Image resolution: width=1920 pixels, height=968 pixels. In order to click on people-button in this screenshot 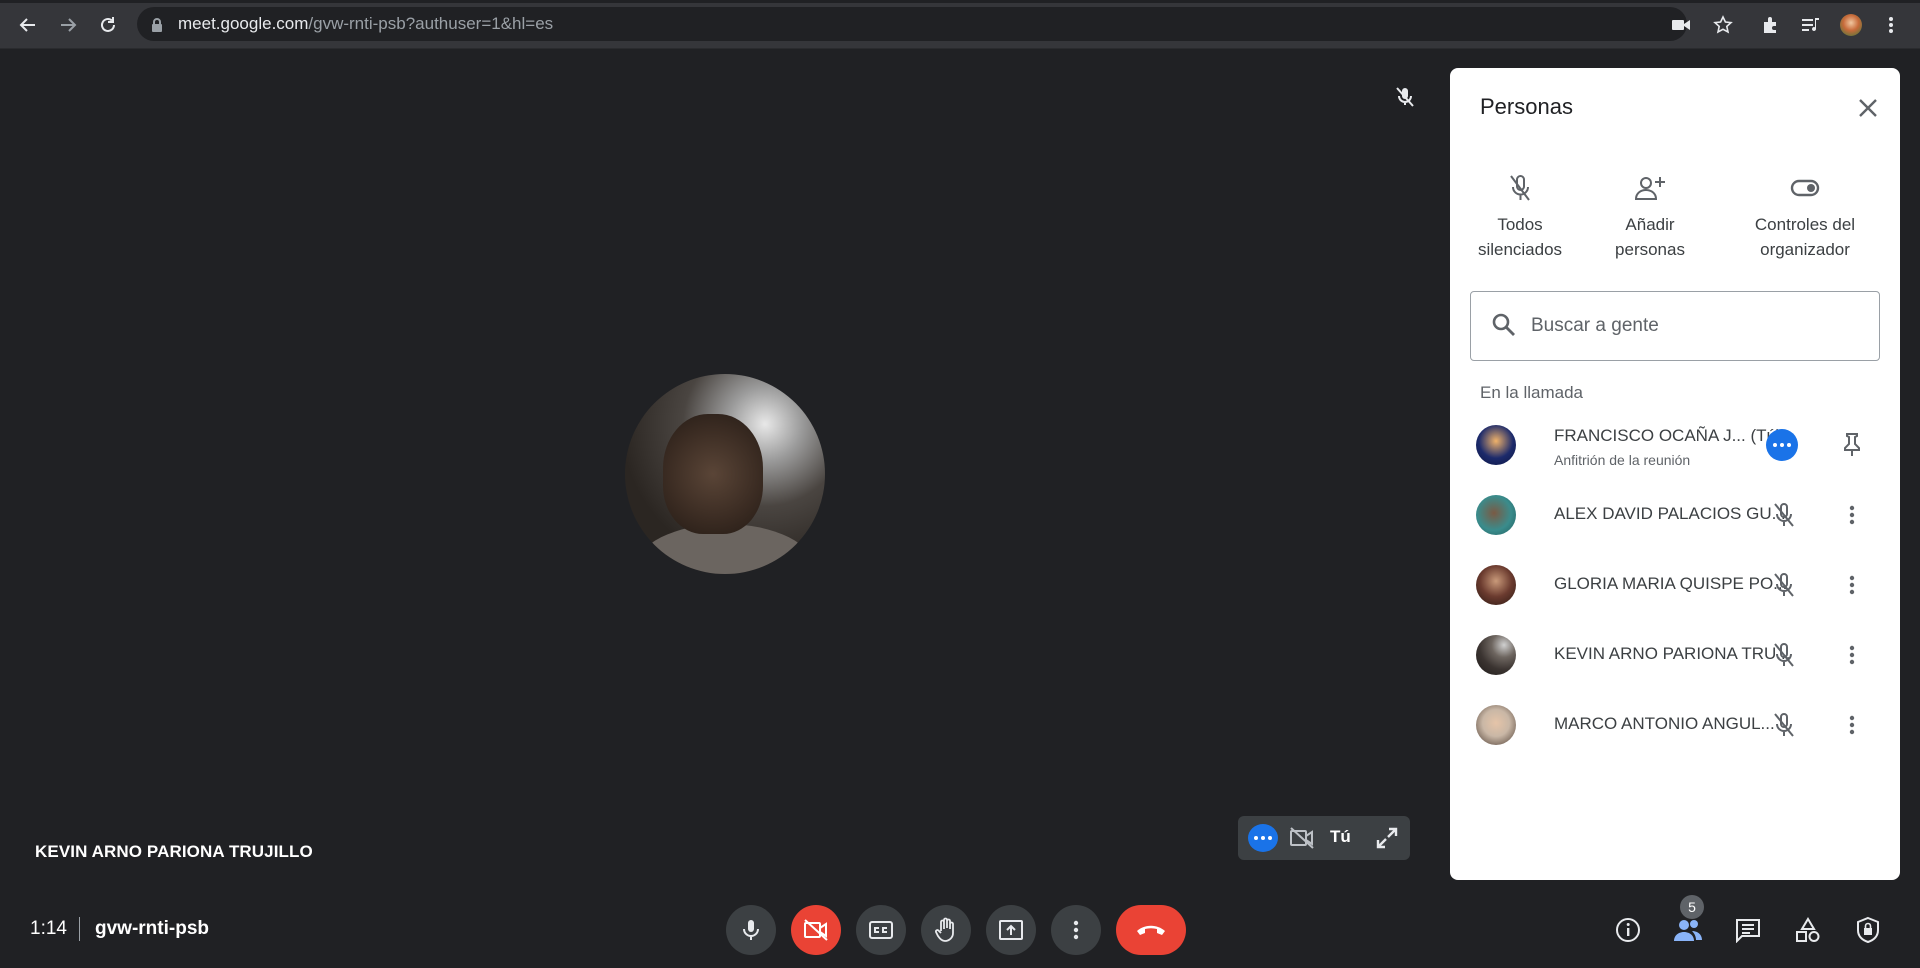, I will do `click(1688, 930)`.